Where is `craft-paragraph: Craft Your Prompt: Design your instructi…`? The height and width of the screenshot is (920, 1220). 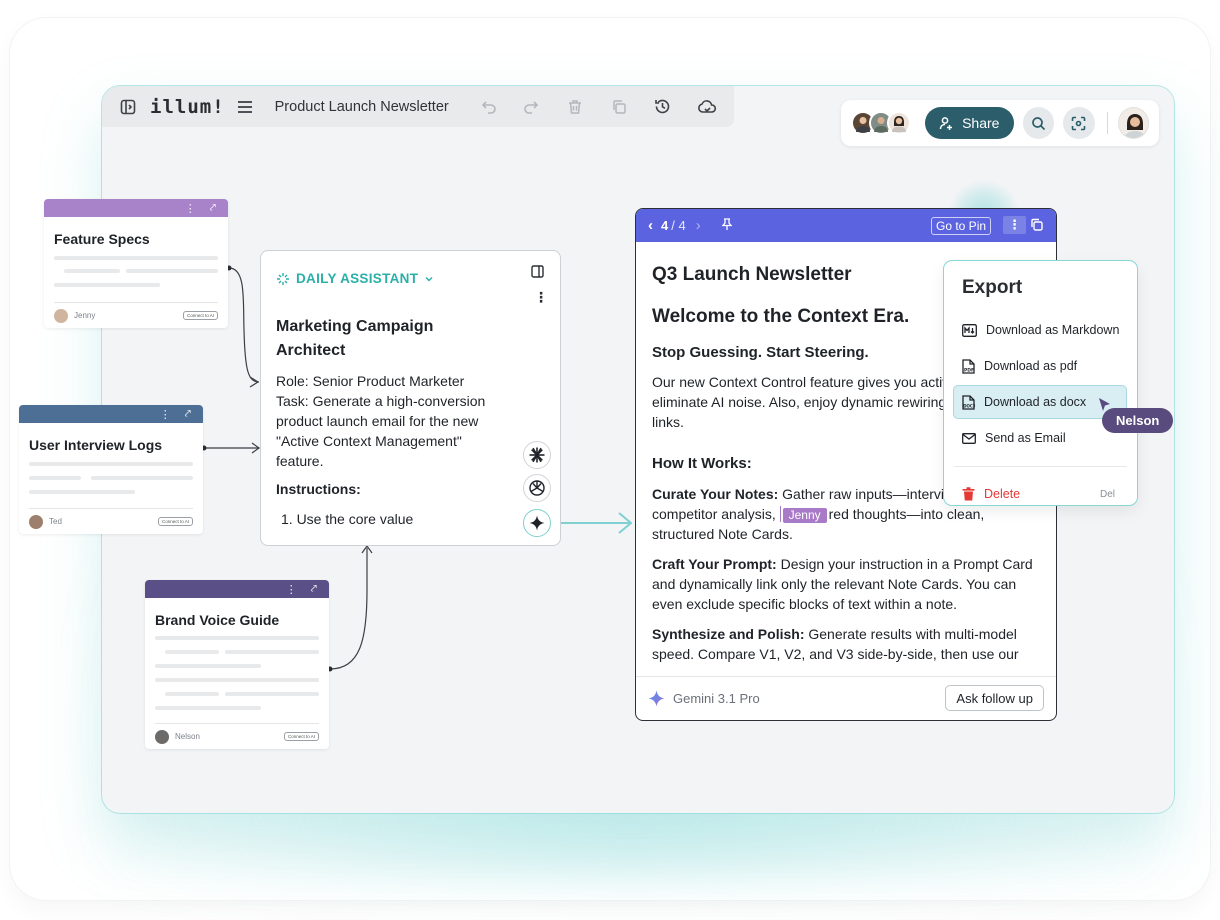 craft-paragraph: Craft Your Prompt: Design your instructi… is located at coordinates (846, 584).